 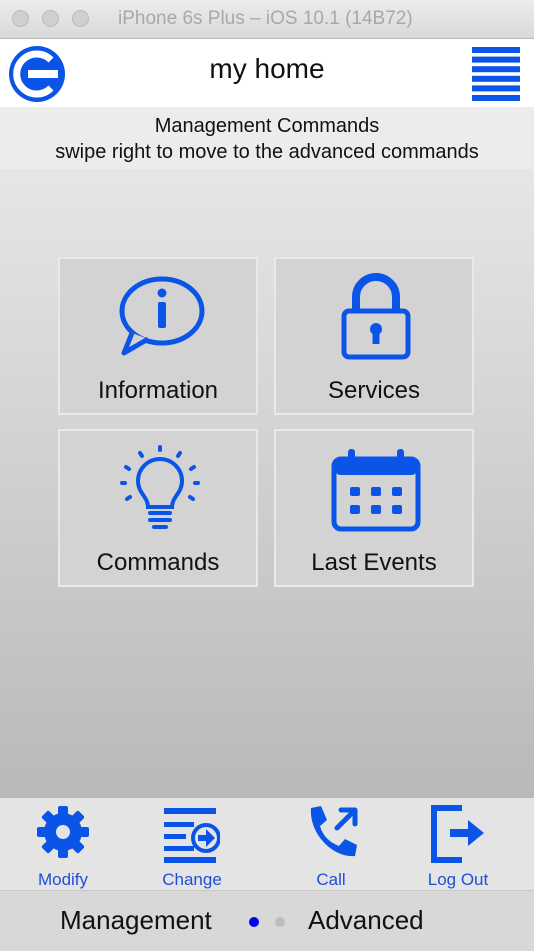 What do you see at coordinates (50, 18) in the screenshot?
I see `minimize-window-button` at bounding box center [50, 18].